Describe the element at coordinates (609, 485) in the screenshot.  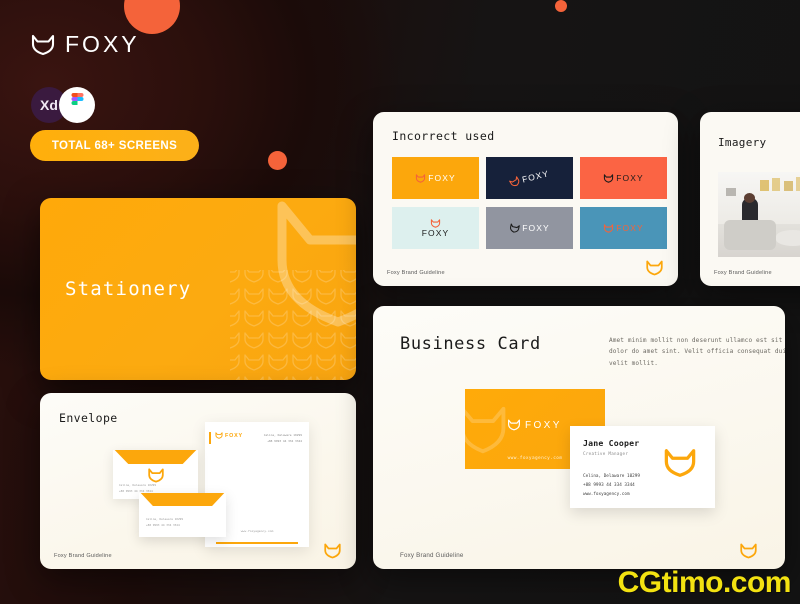
I see `contact-phone: +88 9993 44 334 3344` at that location.